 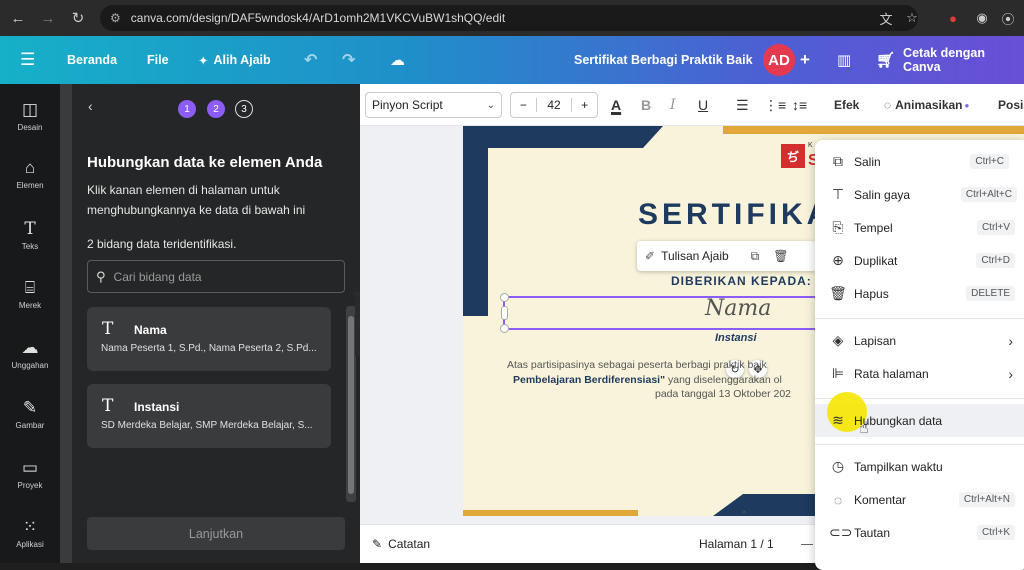 I want to click on rail-item-text: T Teks, so click(x=30, y=235).